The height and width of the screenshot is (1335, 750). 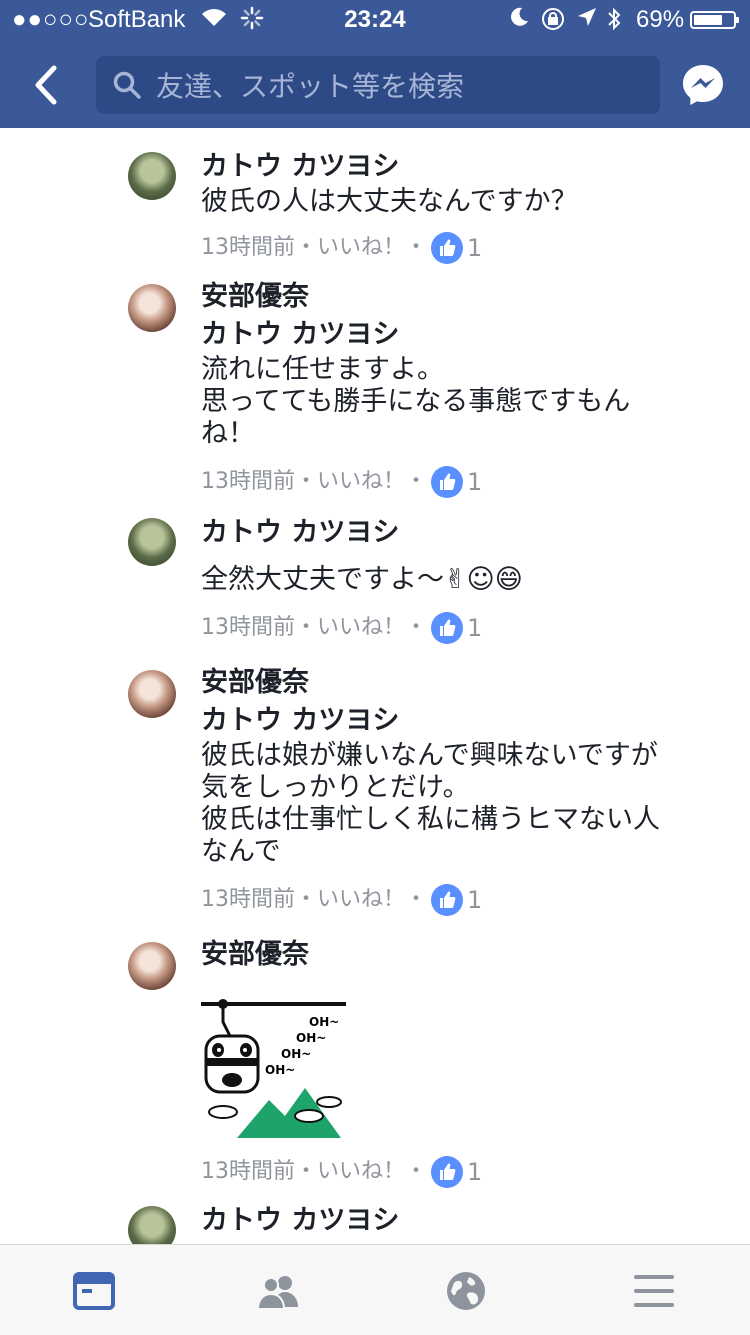 I want to click on panda-gondola-sticker: OH~ OH~ OH~ OH~, so click(x=276, y=1069).